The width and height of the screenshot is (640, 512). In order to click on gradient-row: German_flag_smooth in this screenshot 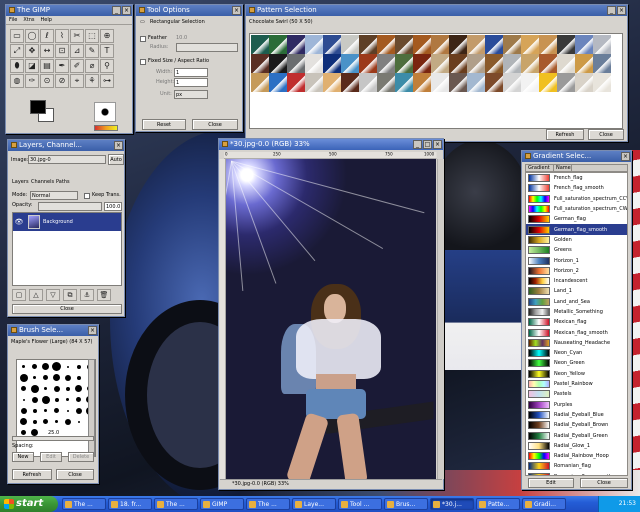, I will do `click(576, 229)`.